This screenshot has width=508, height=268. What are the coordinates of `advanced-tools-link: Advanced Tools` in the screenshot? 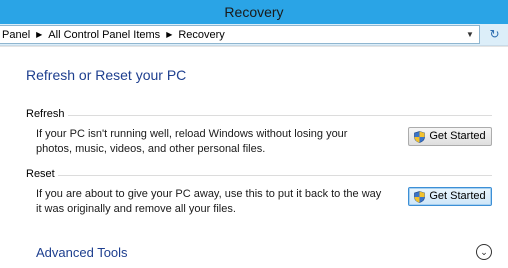 It's located at (82, 252).